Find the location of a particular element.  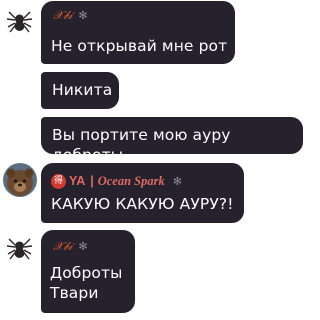

message-bubble: Никита is located at coordinates (80, 90).